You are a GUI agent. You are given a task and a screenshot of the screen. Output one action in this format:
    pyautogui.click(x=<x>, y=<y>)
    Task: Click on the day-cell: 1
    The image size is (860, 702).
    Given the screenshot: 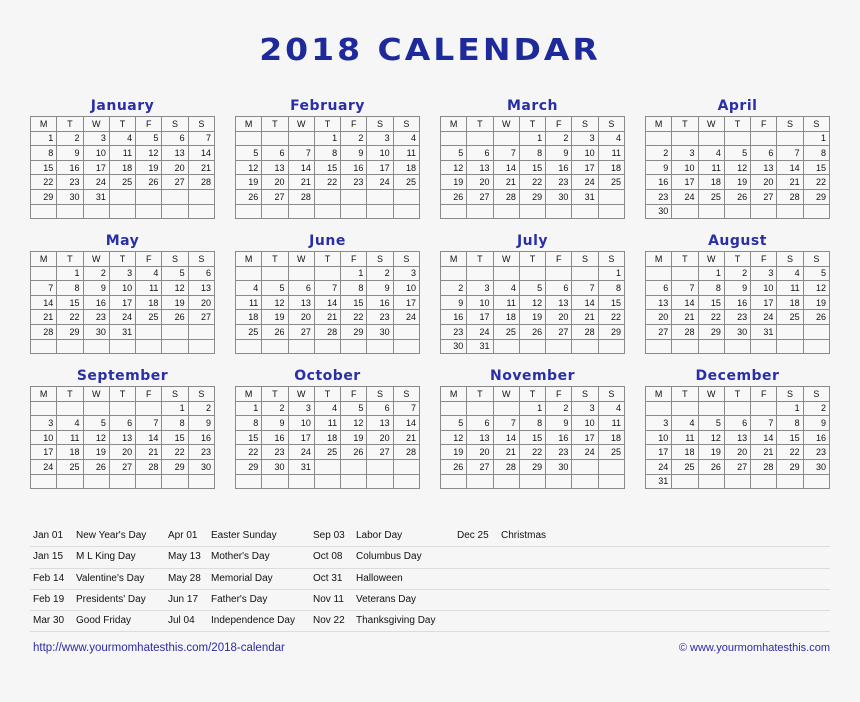 What is the action you would take?
    pyautogui.click(x=711, y=273)
    